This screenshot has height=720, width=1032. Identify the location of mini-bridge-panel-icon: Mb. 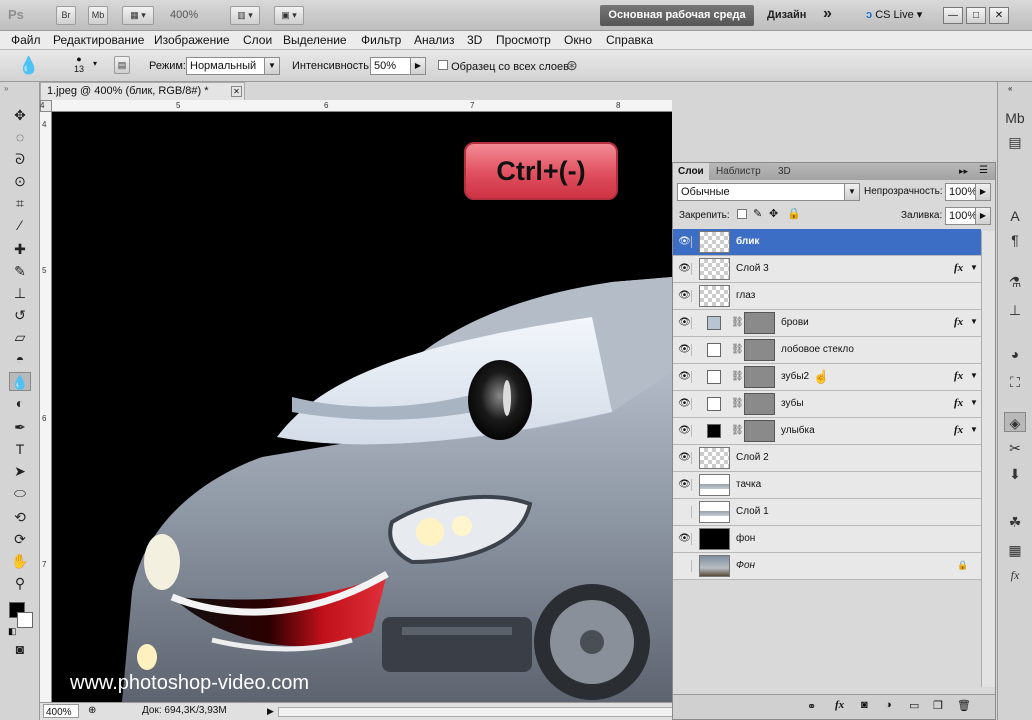
(1015, 118).